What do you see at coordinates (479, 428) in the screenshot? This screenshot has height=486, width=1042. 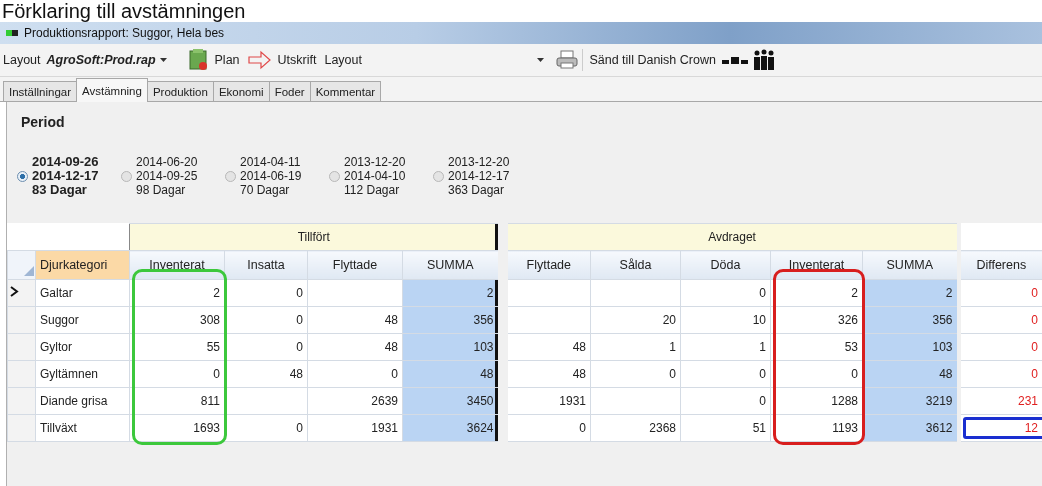 I see `table-cell: 3624` at bounding box center [479, 428].